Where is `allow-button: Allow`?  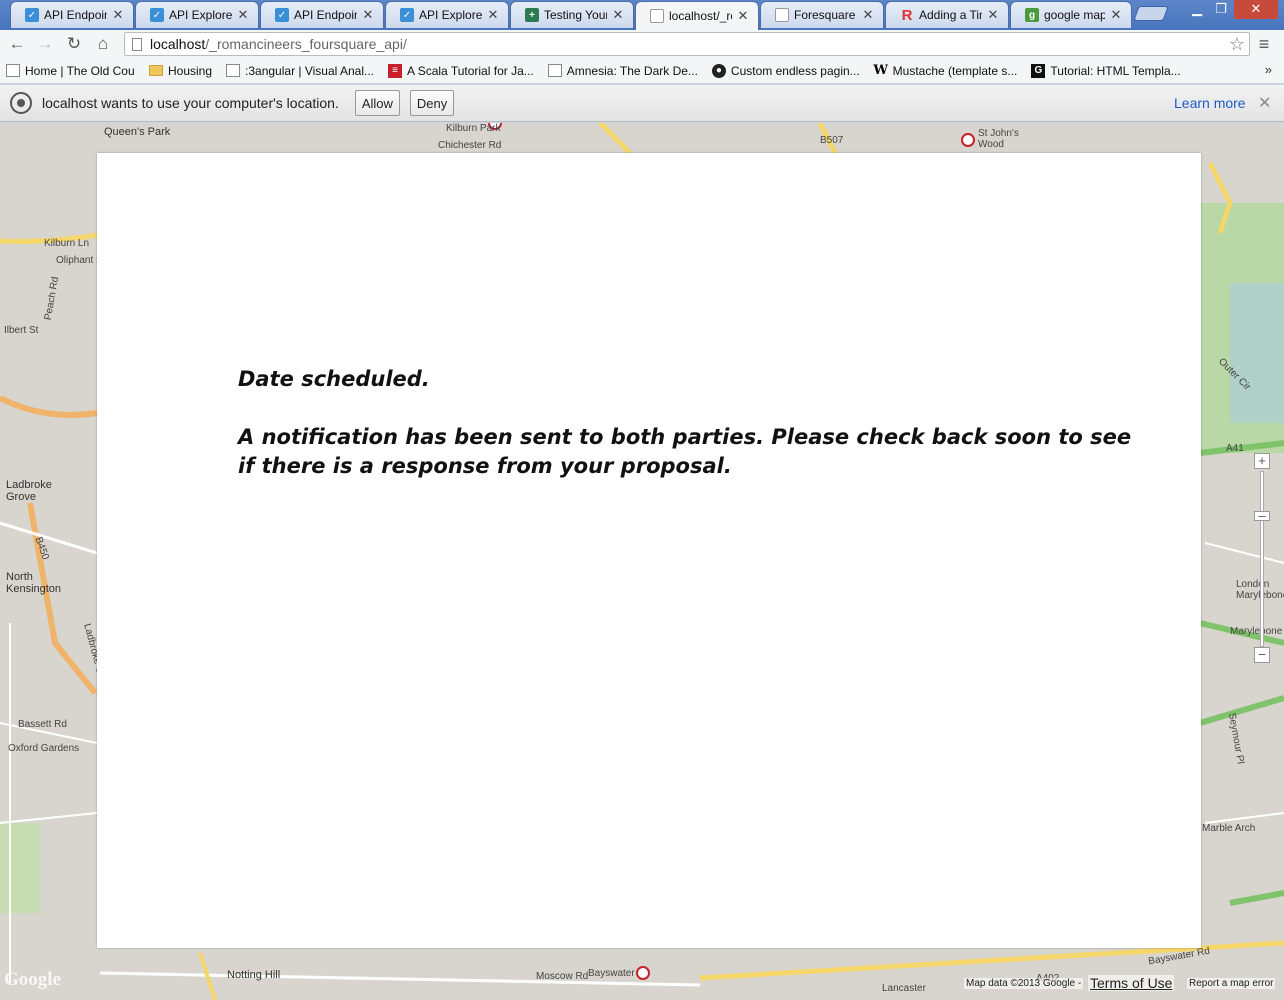
allow-button: Allow is located at coordinates (377, 103).